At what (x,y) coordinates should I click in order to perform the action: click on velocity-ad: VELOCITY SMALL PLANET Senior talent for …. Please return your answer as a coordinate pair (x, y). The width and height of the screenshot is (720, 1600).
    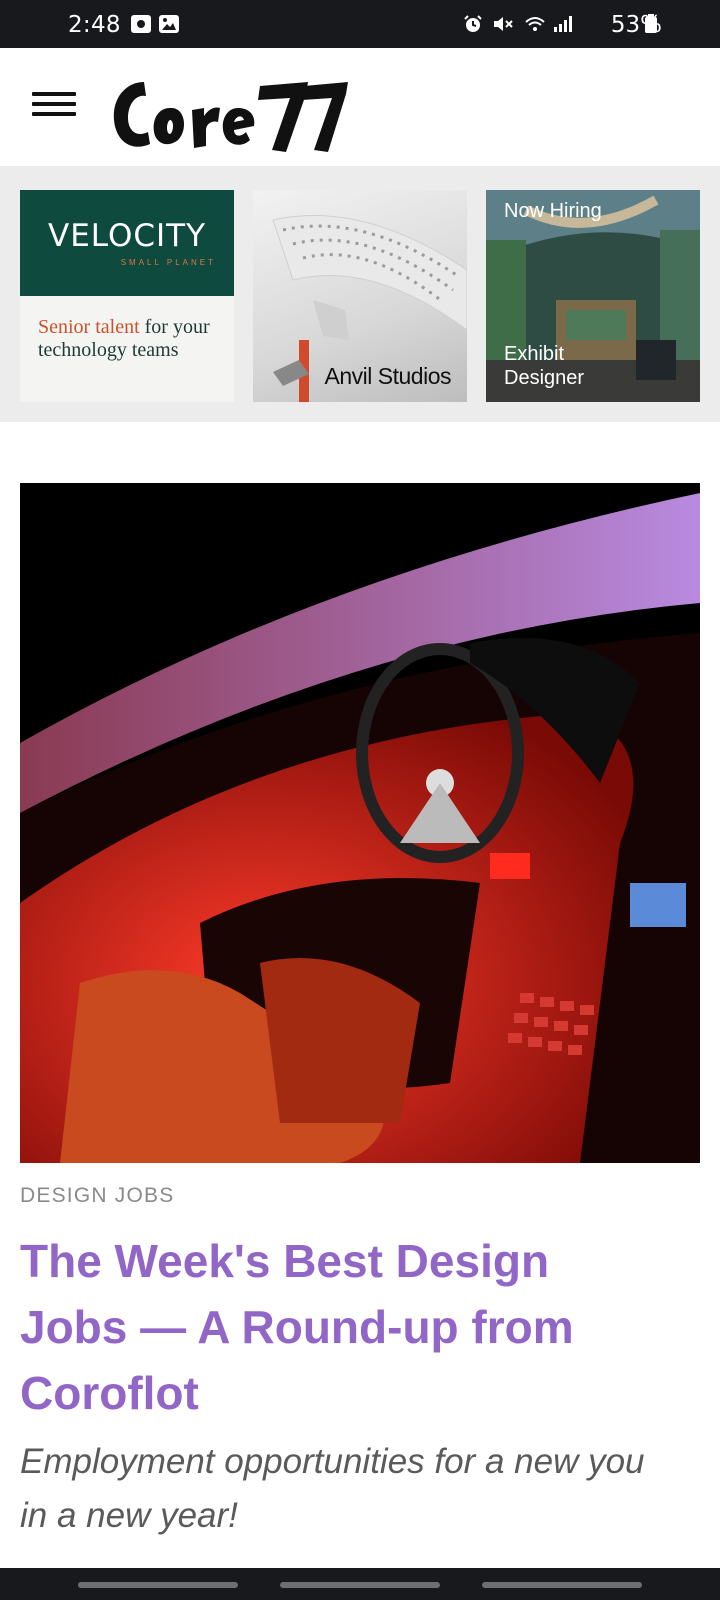
    Looking at the image, I should click on (127, 296).